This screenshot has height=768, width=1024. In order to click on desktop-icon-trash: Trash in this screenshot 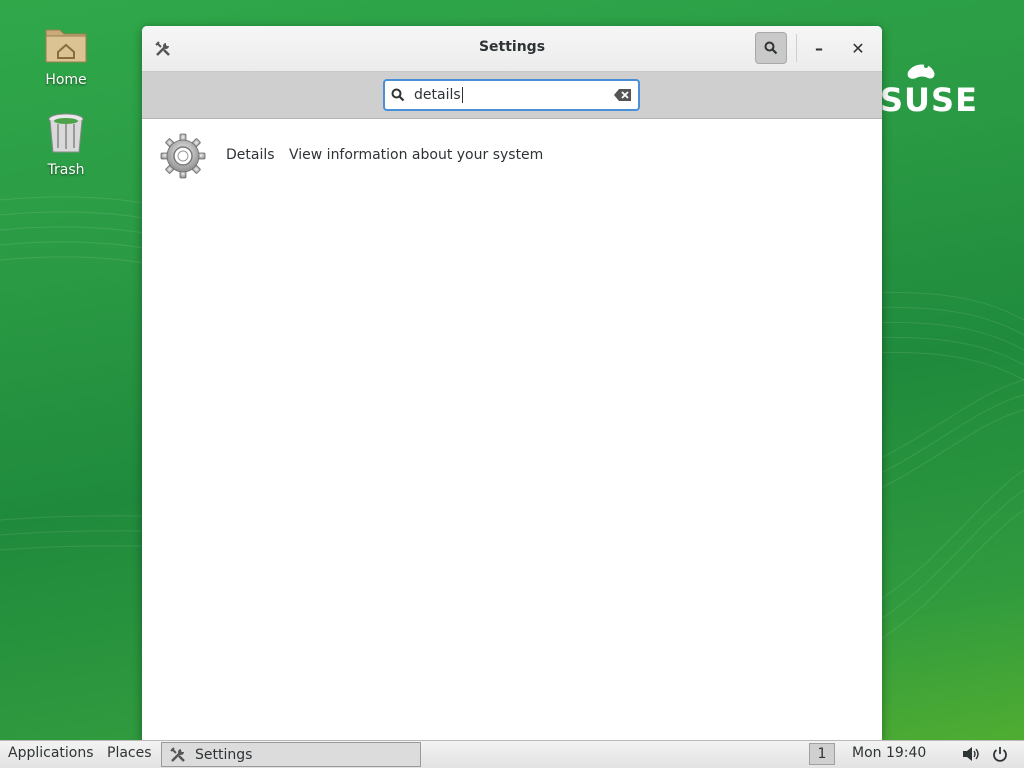, I will do `click(66, 144)`.